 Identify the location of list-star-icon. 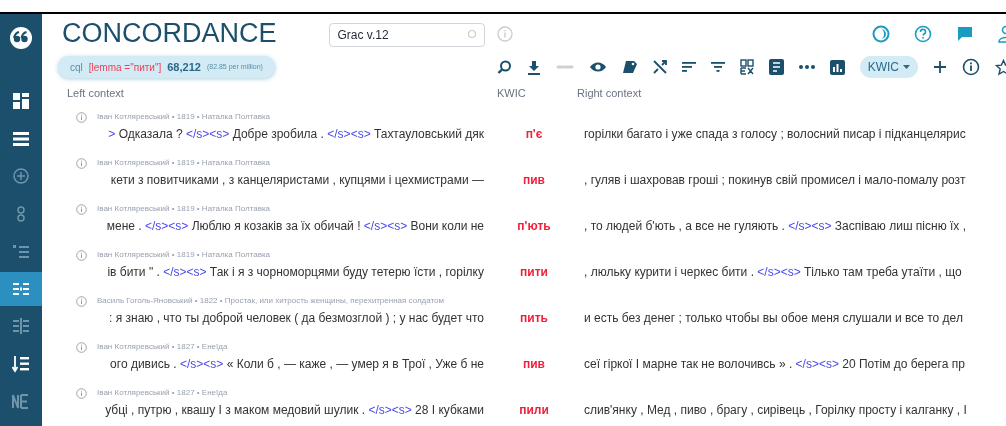
(21, 251).